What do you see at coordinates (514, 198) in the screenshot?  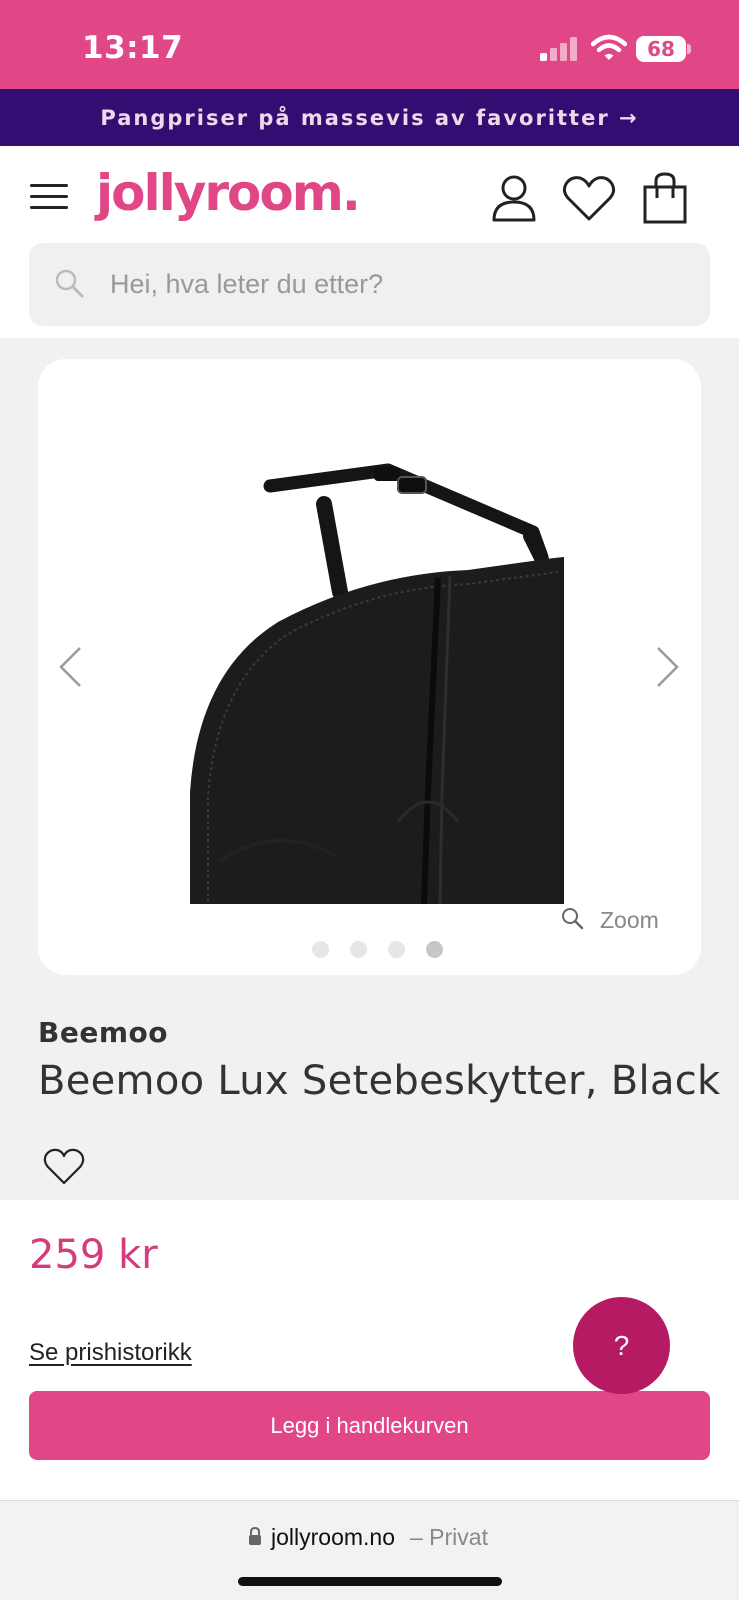 I see `account-icon` at bounding box center [514, 198].